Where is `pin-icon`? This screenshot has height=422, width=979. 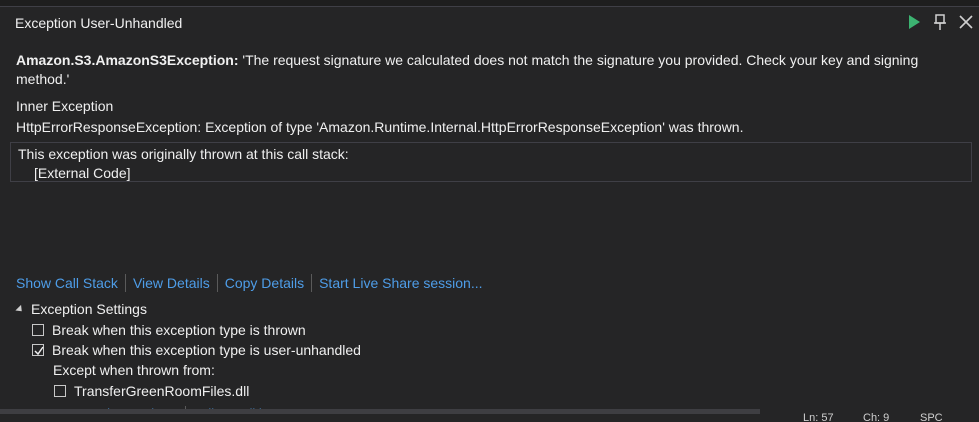
pin-icon is located at coordinates (940, 22).